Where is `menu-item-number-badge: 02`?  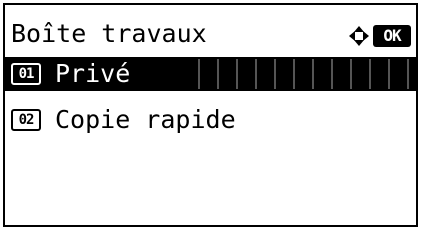 menu-item-number-badge: 02 is located at coordinates (26, 120).